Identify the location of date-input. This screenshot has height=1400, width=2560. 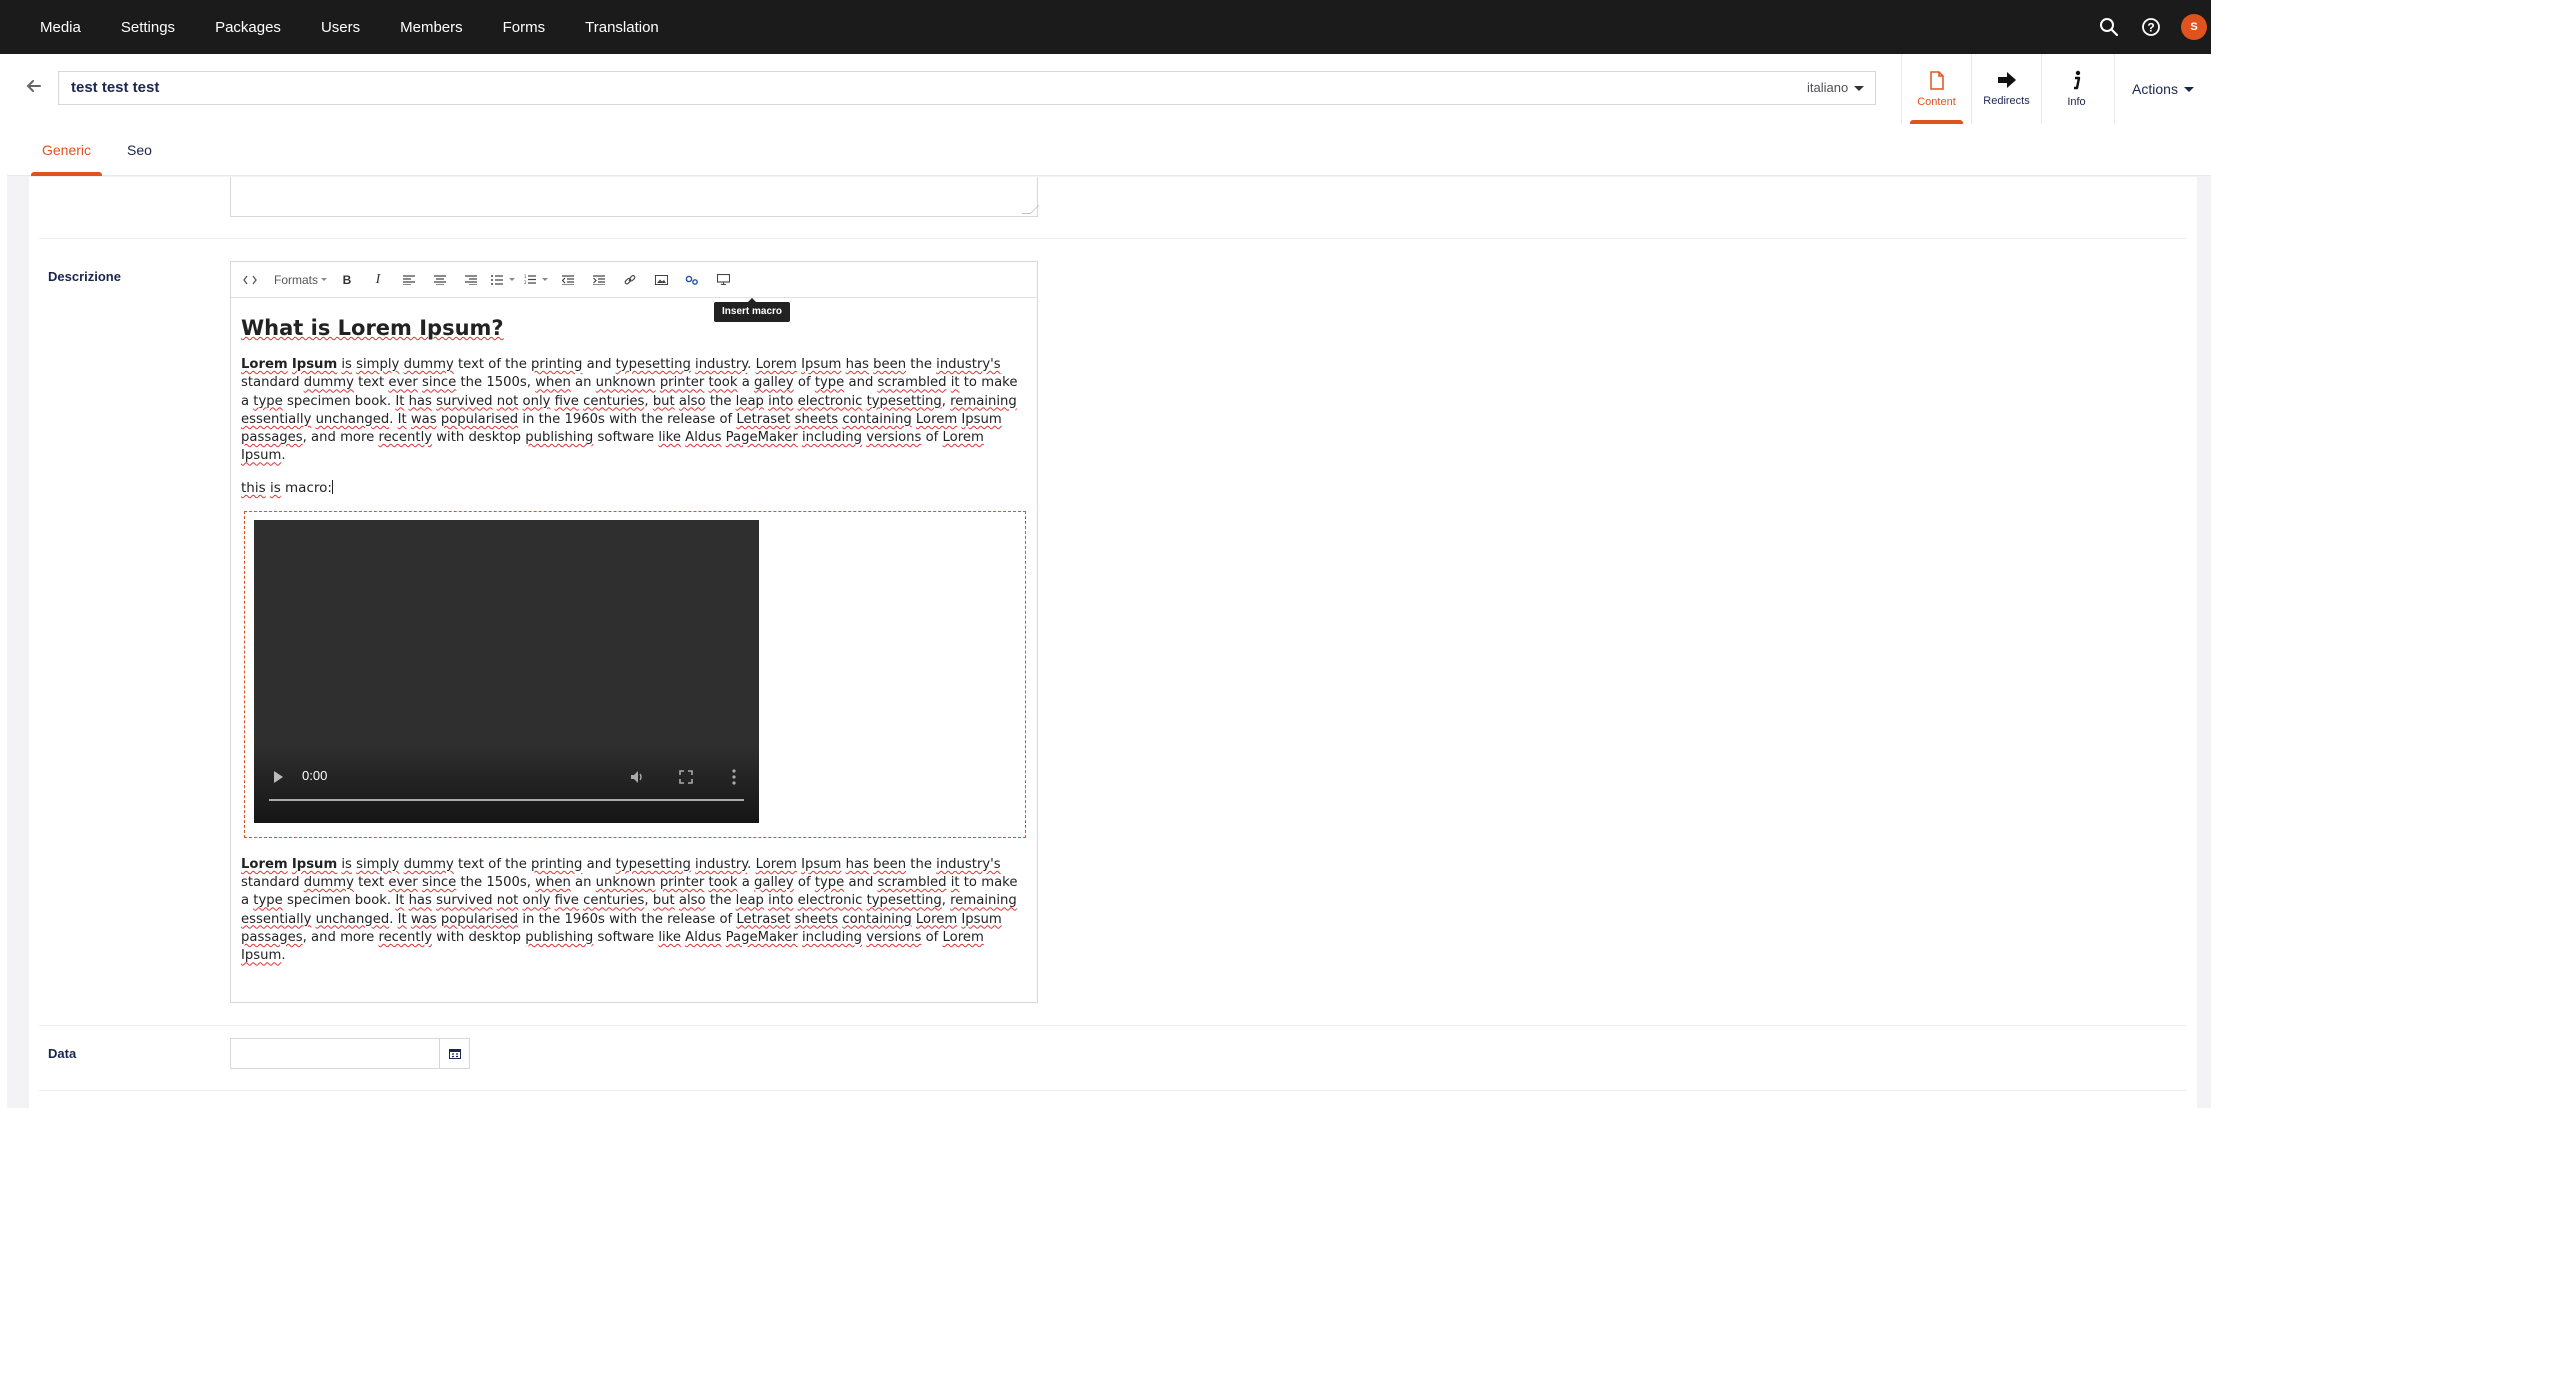
(335, 1053).